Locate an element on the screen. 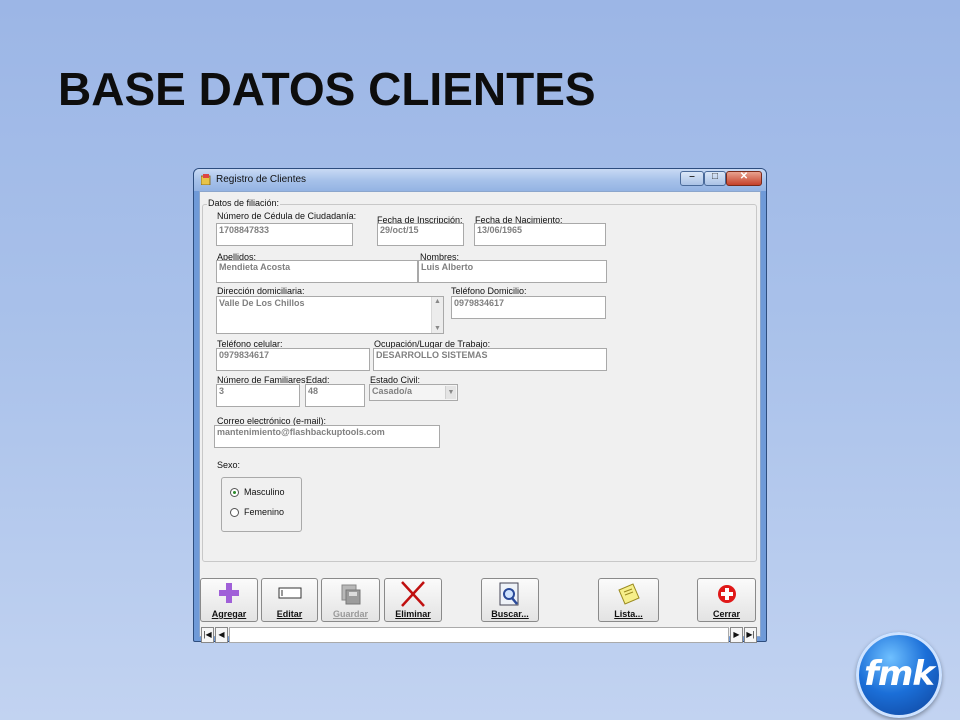 This screenshot has width=960, height=720. direccion-value: Valle De Los Chillos is located at coordinates (262, 303).